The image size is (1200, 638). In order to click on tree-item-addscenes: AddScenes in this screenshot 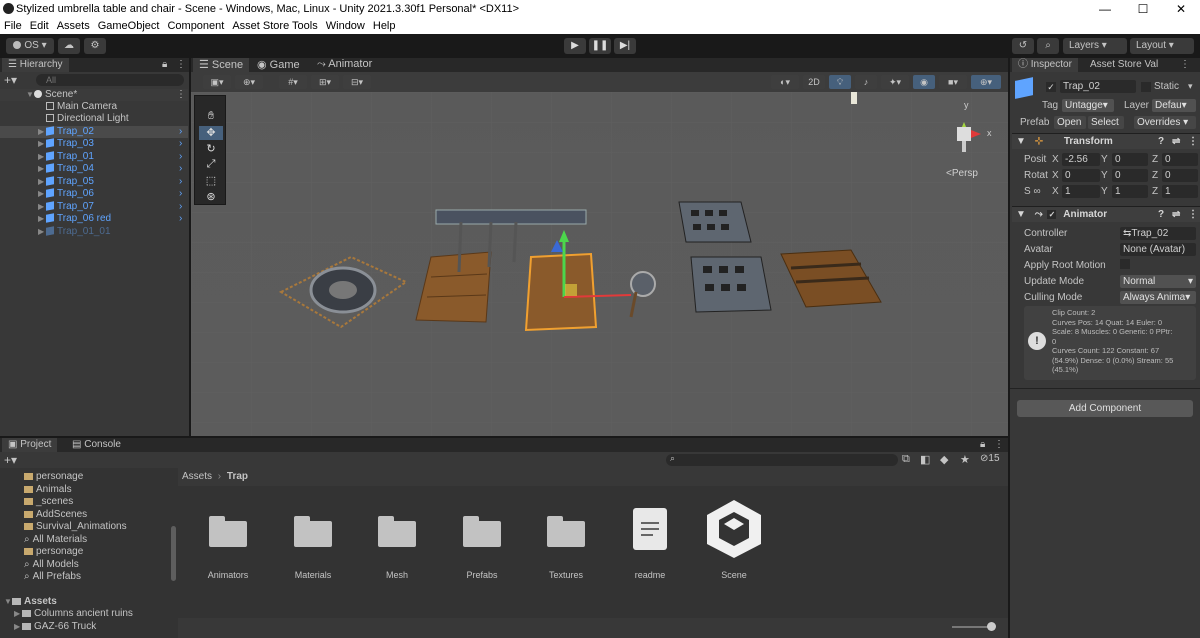, I will do `click(89, 515)`.